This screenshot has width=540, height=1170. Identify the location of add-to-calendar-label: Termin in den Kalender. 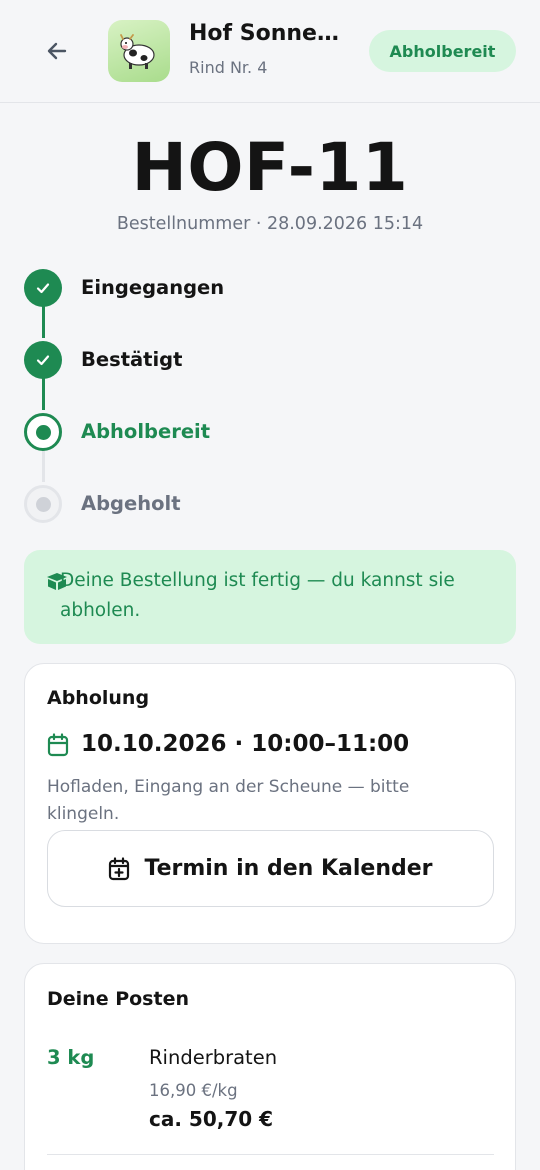
(288, 868).